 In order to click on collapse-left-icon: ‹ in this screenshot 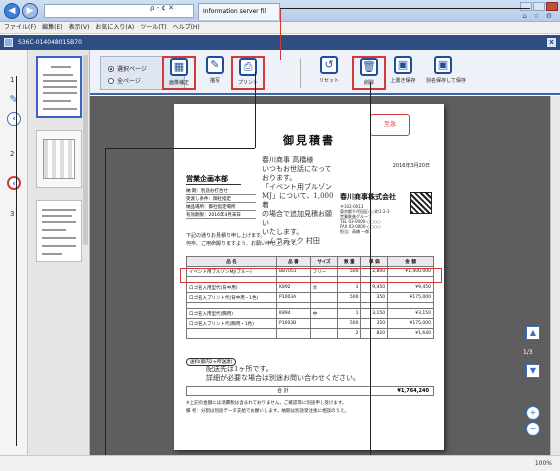, I will do `click(14, 119)`.